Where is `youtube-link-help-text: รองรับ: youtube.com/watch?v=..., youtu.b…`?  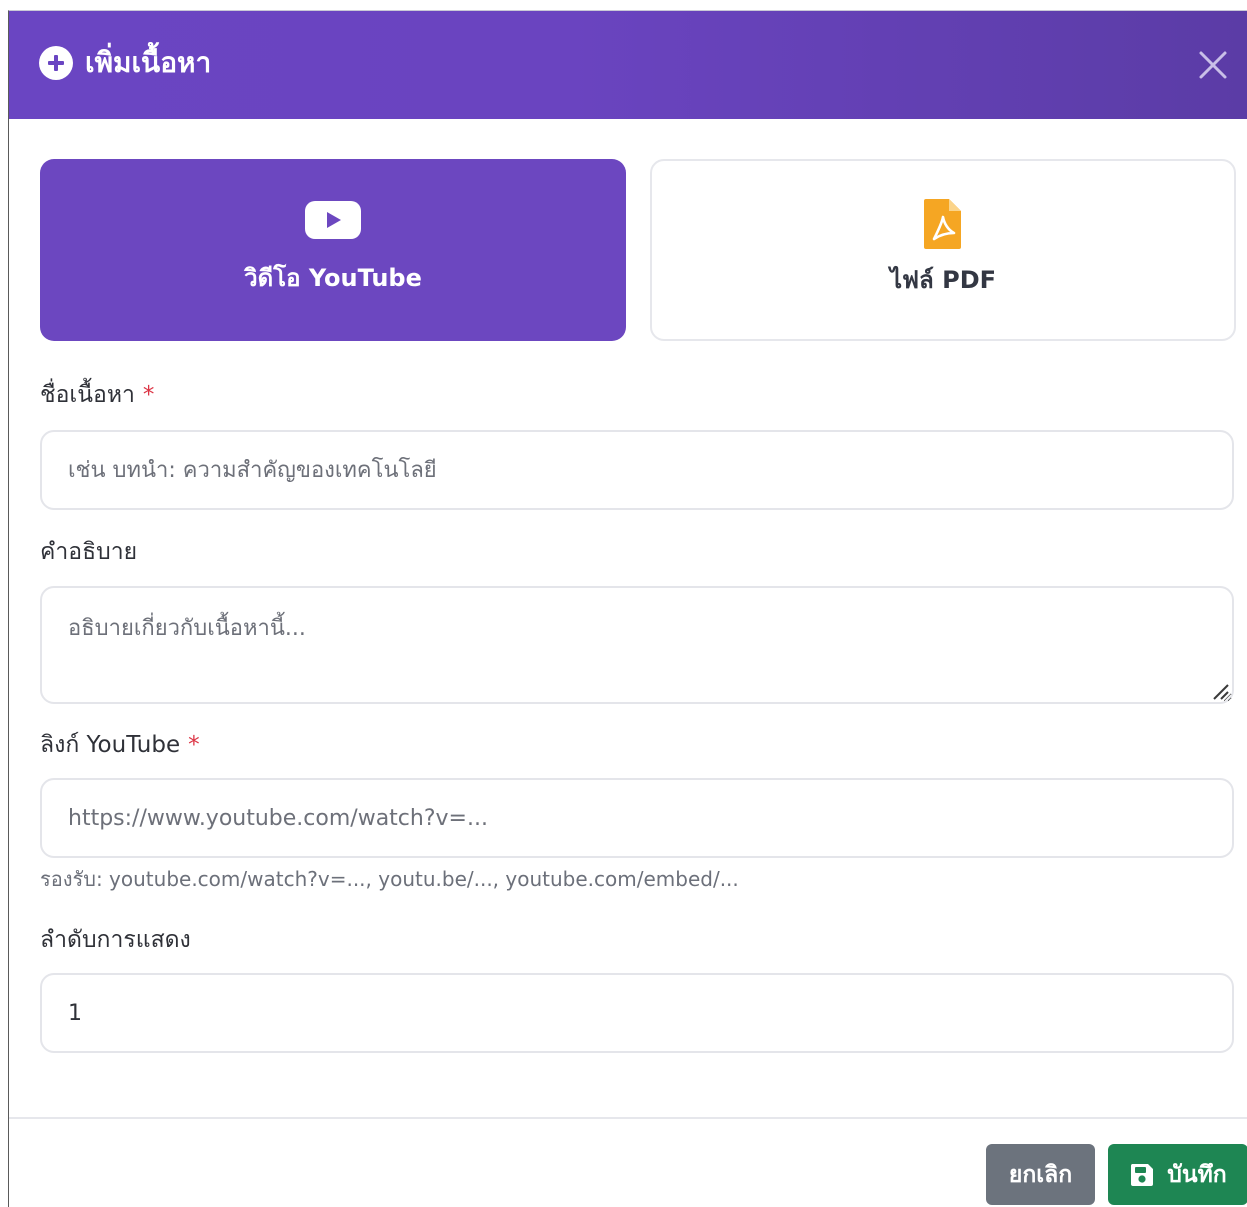
youtube-link-help-text: รองรับ: youtube.com/watch?v=..., youtu.b… is located at coordinates (389, 879).